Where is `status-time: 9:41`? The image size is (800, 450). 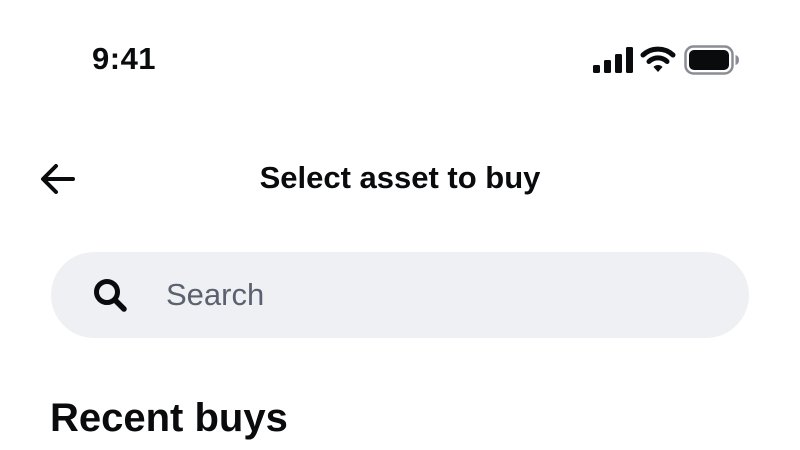
status-time: 9:41 is located at coordinates (124, 58).